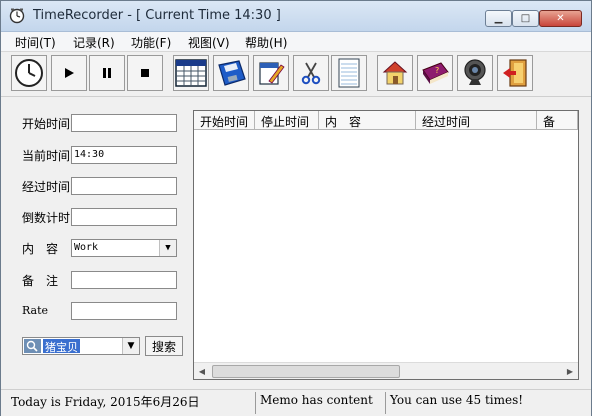 The width and height of the screenshot is (592, 416). I want to click on exit-button, so click(515, 73).